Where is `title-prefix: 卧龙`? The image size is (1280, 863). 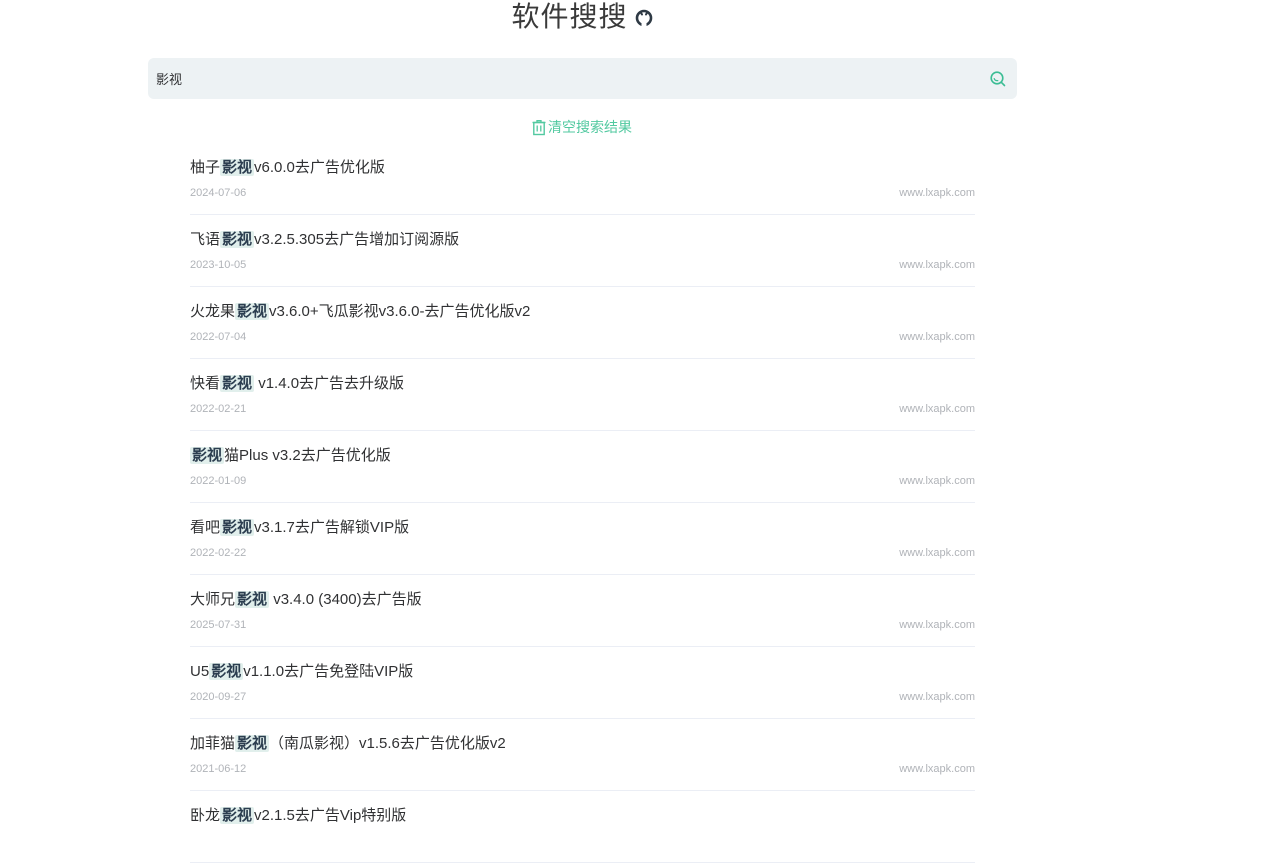 title-prefix: 卧龙 is located at coordinates (205, 815).